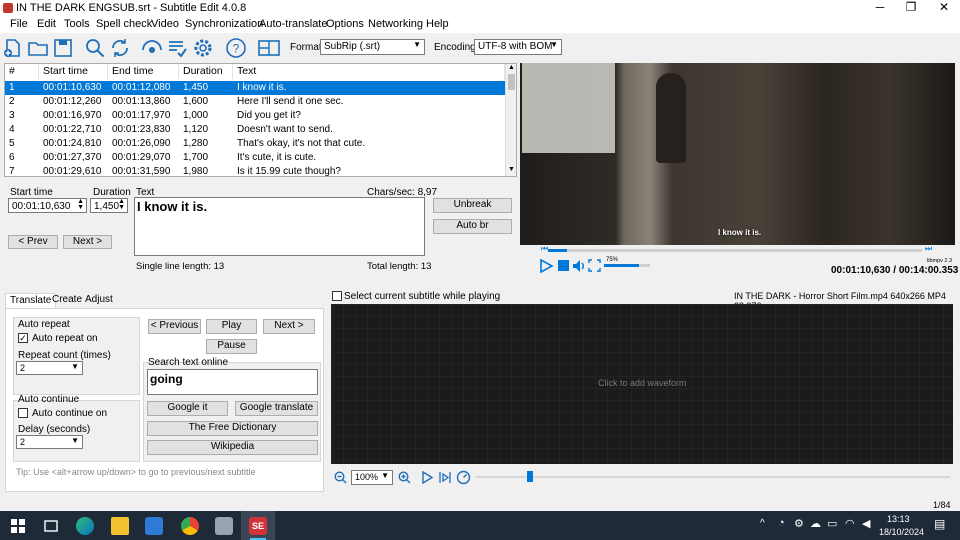 This screenshot has width=960, height=540. What do you see at coordinates (177, 48) in the screenshot?
I see `spell-check-icon` at bounding box center [177, 48].